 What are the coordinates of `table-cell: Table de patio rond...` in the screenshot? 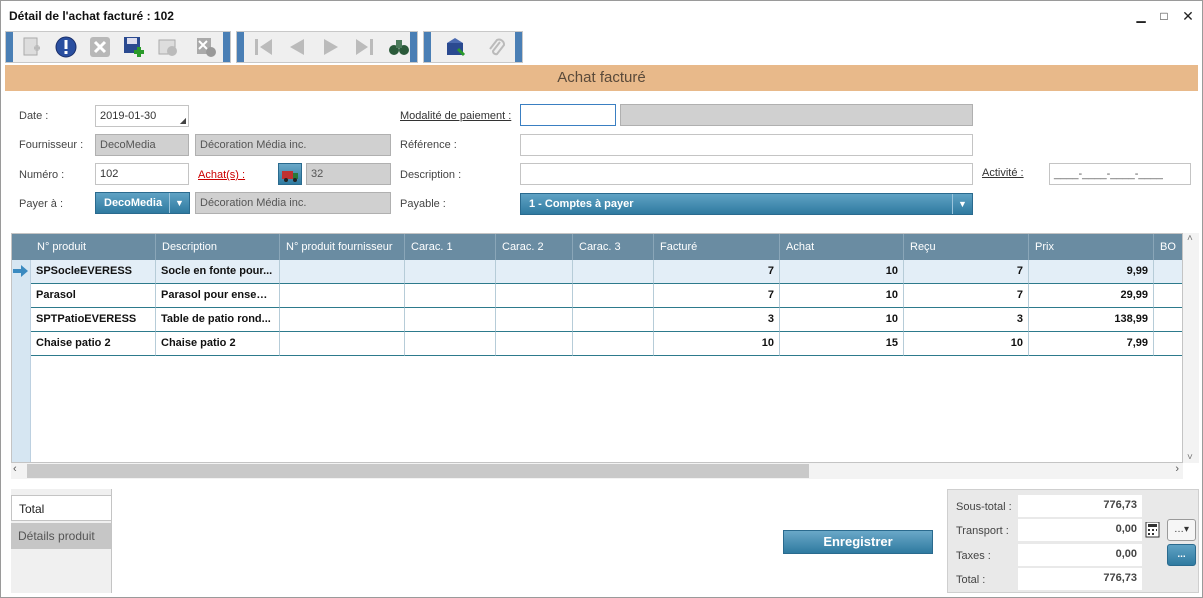 It's located at (218, 320).